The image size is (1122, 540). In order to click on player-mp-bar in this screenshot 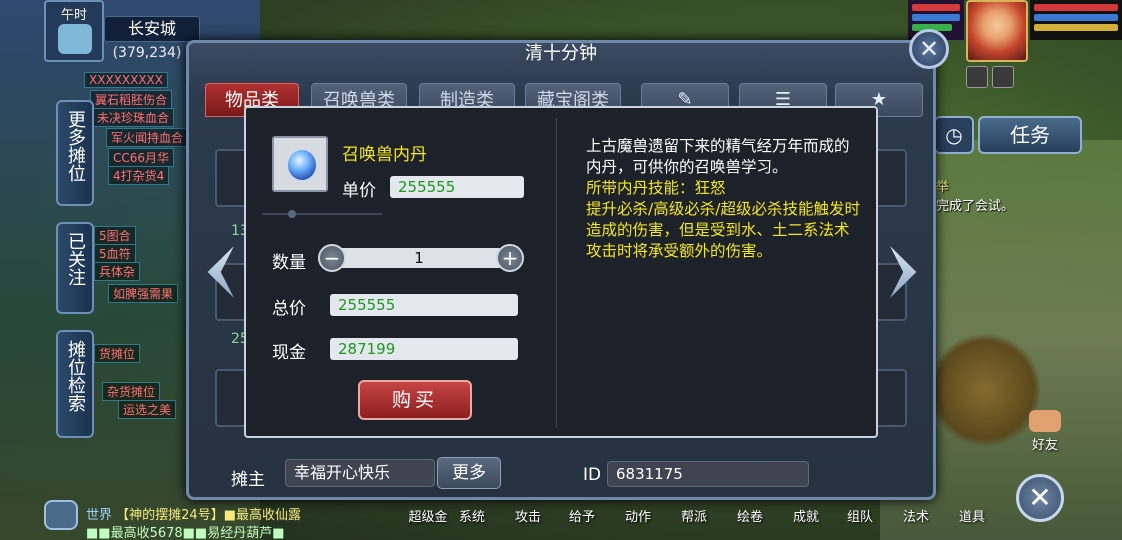, I will do `click(1076, 17)`.